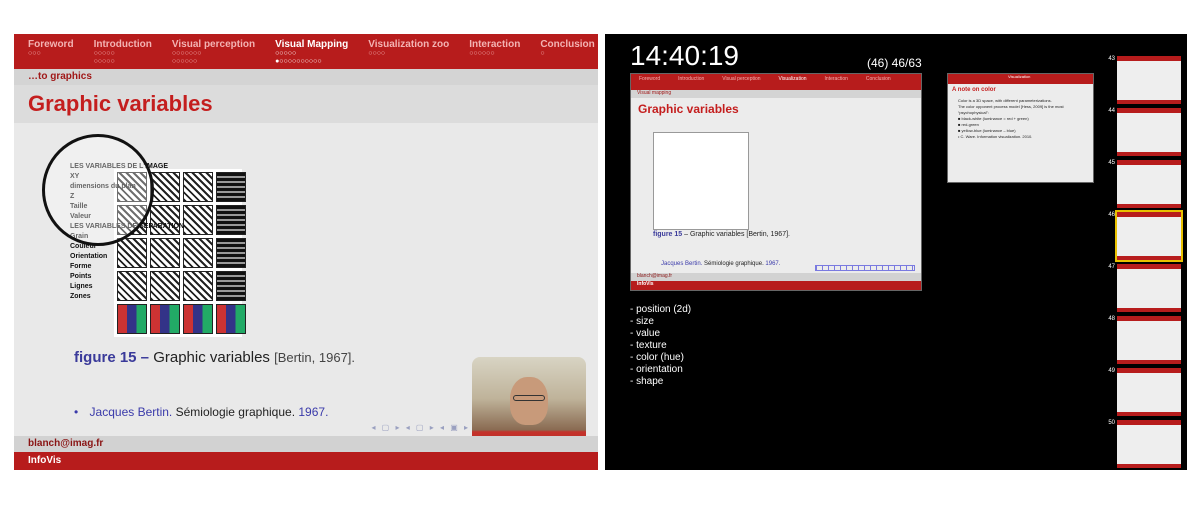 The height and width of the screenshot is (523, 1200). What do you see at coordinates (691, 79) in the screenshot?
I see `mini-nav-item: Introduction` at bounding box center [691, 79].